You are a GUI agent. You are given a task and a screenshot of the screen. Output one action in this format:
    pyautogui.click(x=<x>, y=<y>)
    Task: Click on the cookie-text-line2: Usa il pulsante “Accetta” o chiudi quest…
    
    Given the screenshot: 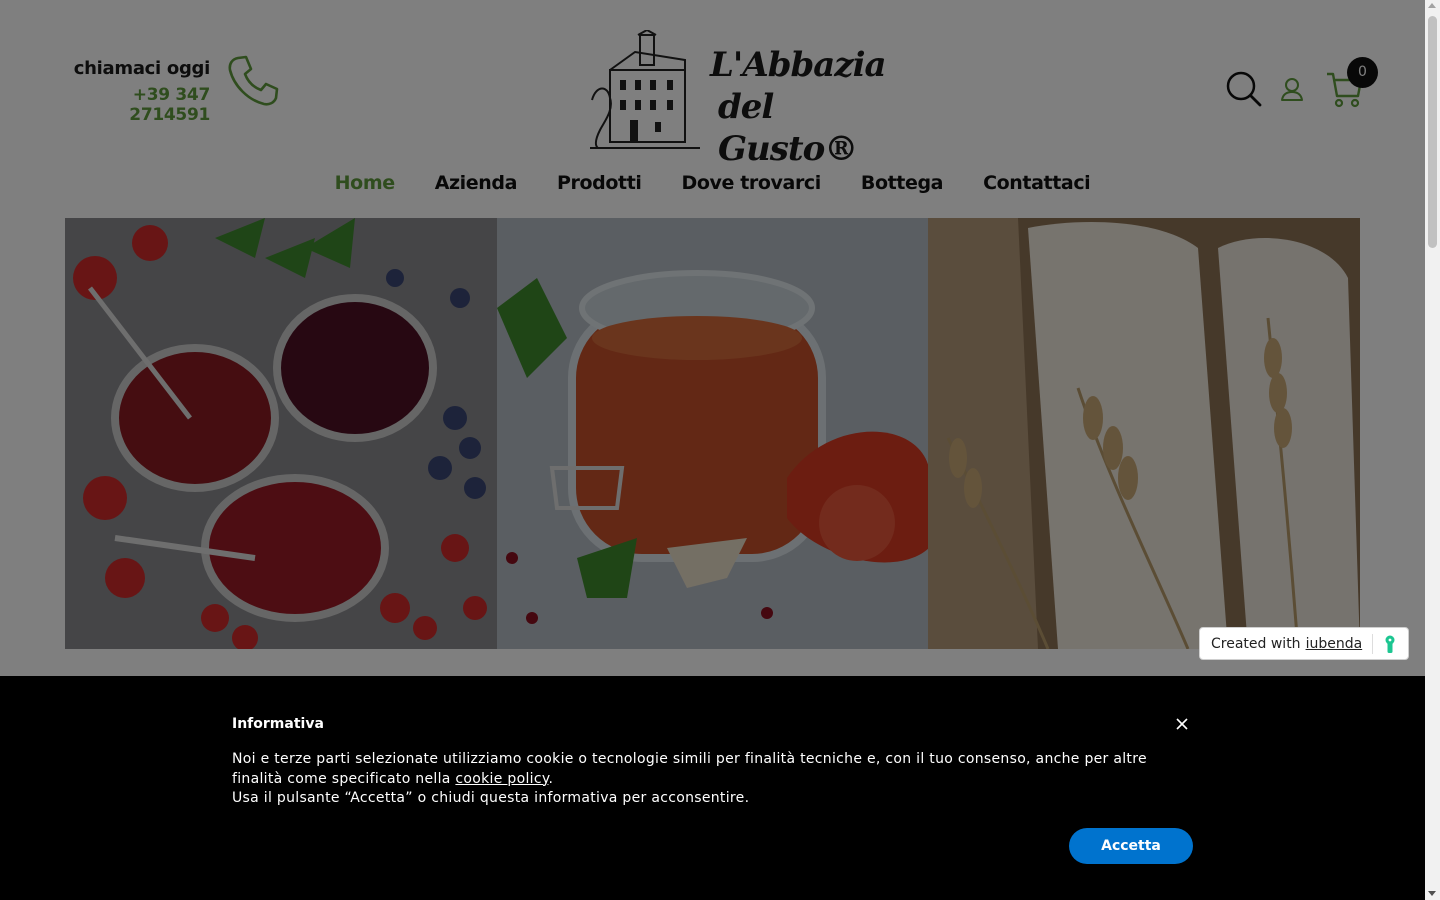 What is the action you would take?
    pyautogui.click(x=491, y=798)
    